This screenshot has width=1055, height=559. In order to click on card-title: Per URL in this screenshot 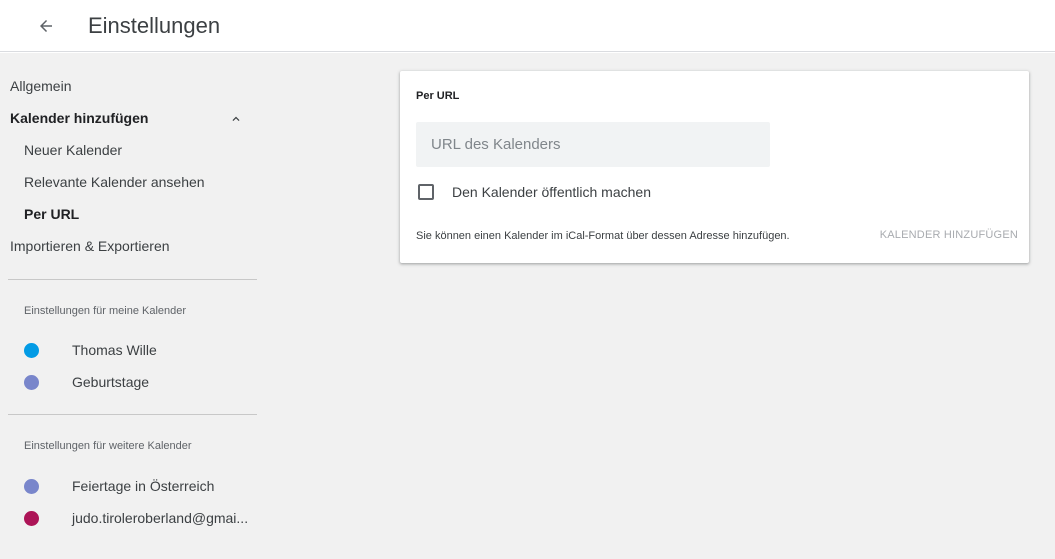, I will do `click(438, 96)`.